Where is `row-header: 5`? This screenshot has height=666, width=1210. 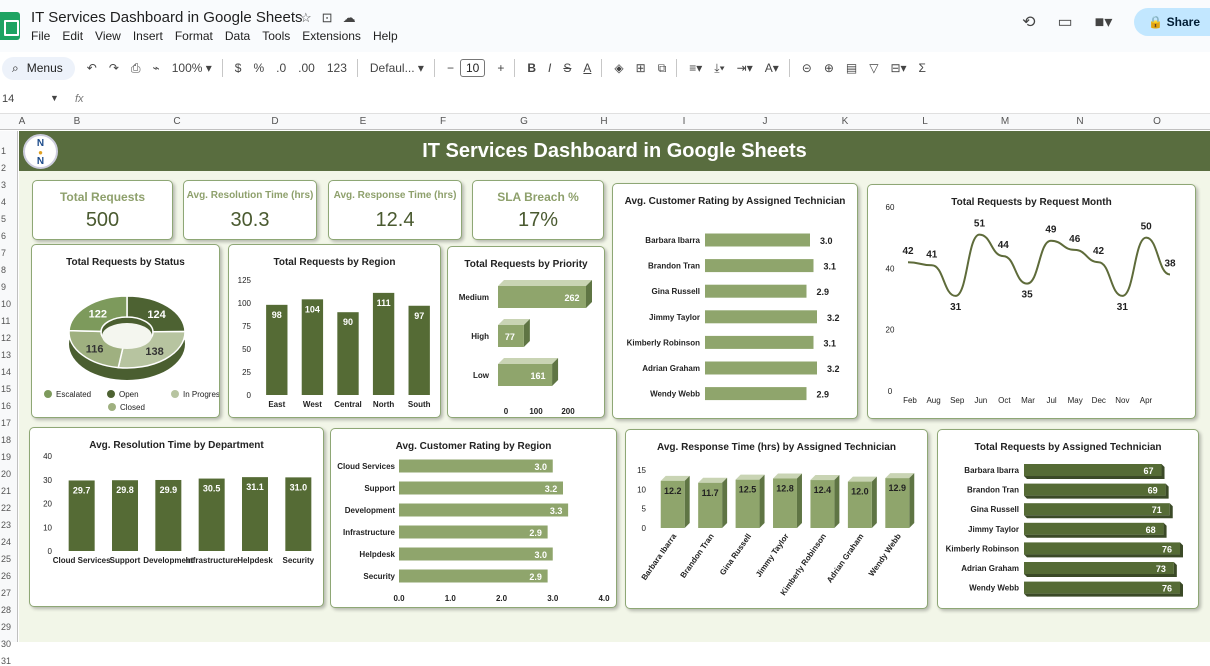 row-header: 5 is located at coordinates (3, 219).